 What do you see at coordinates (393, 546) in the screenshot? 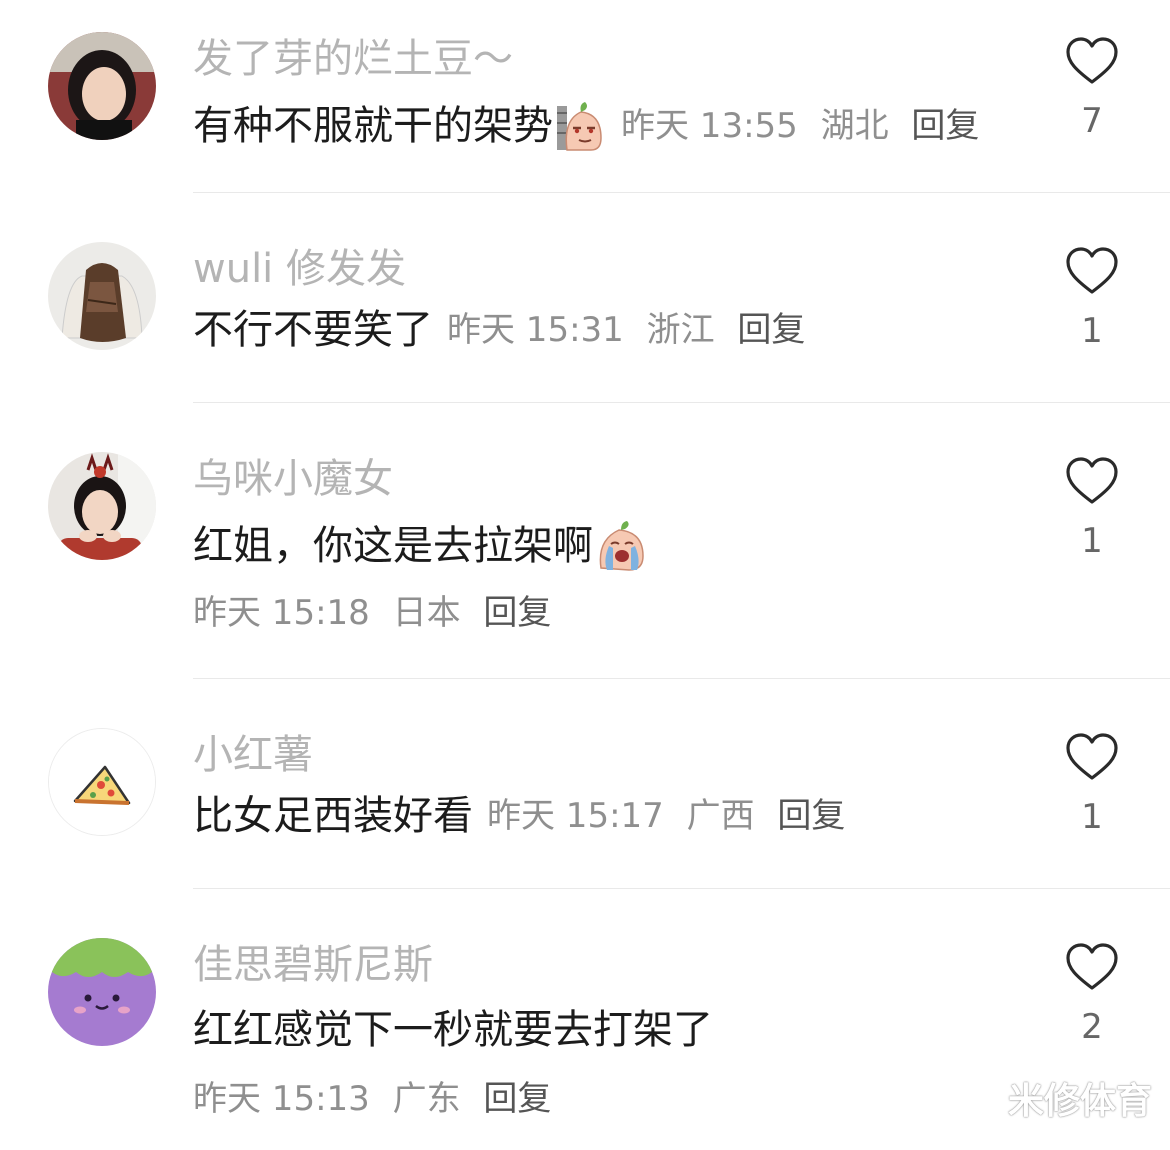
I see `comment-text: 红姐，你这是去拉架啊` at bounding box center [393, 546].